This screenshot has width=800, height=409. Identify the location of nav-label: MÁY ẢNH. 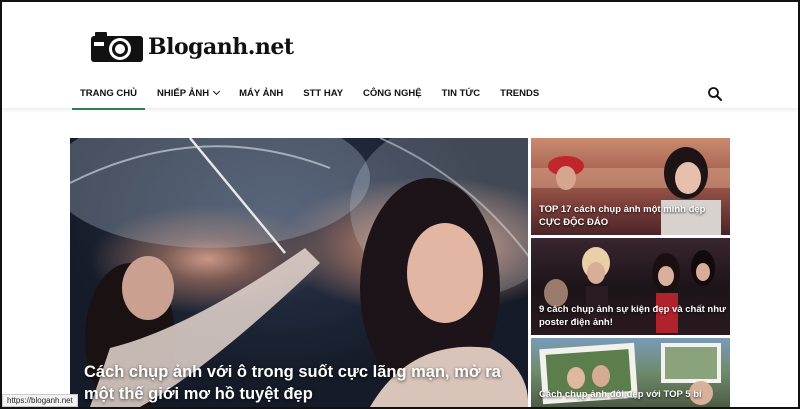
(261, 93).